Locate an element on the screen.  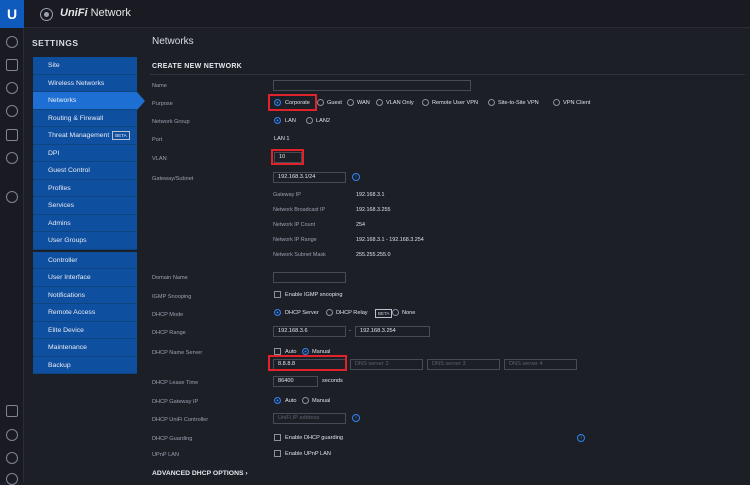
sidebar-item-dpi: DPI is located at coordinates (85, 153).